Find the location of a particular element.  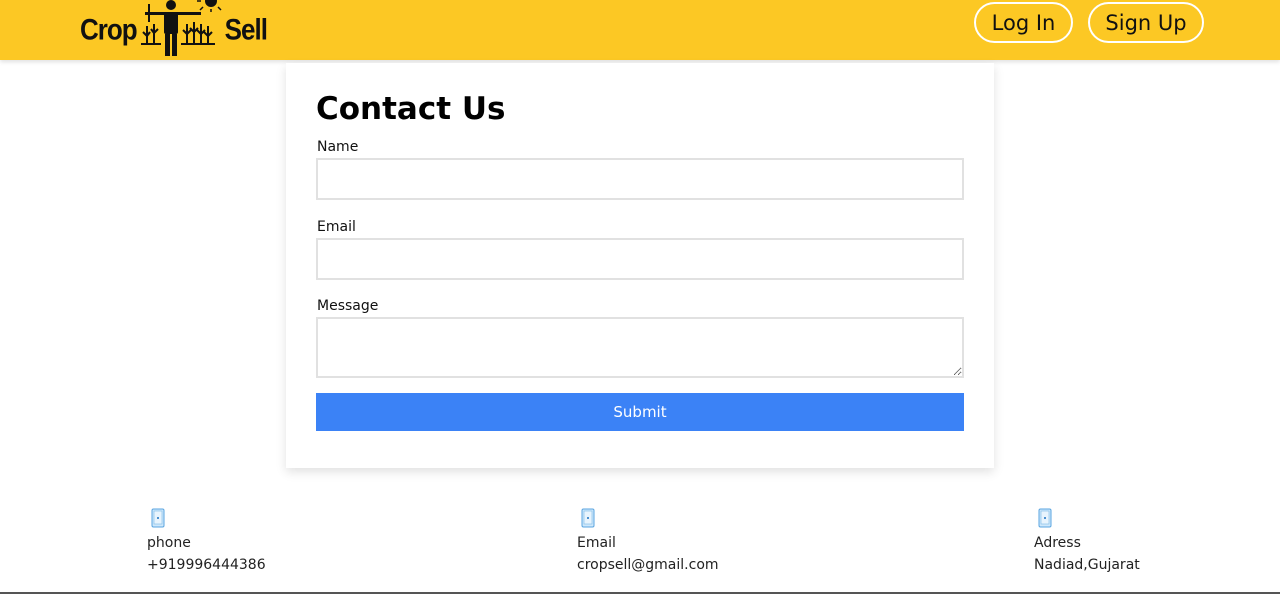

contact-phone-title: phone is located at coordinates (169, 543).